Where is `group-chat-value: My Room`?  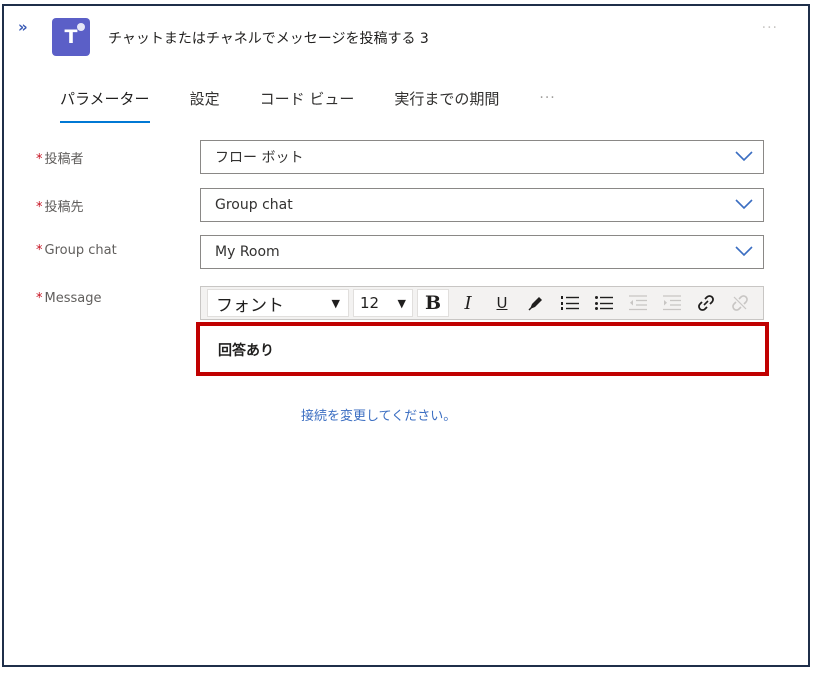 group-chat-value: My Room is located at coordinates (247, 252).